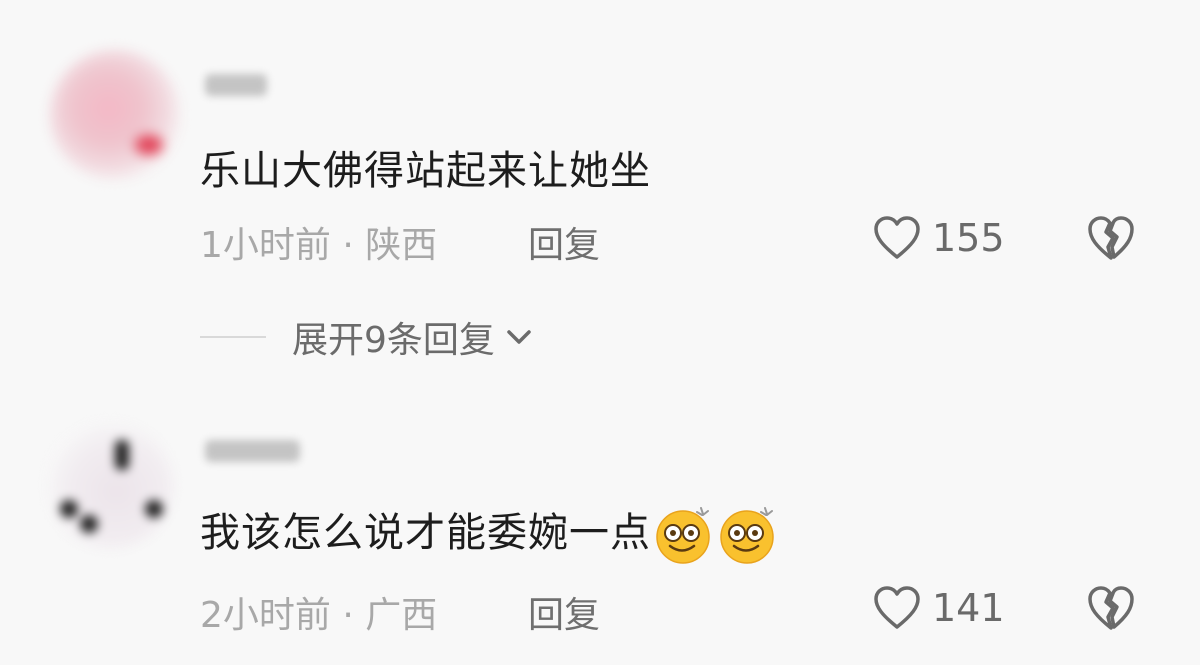  I want to click on expand-replies-button: 展开9条回复, so click(413, 337).